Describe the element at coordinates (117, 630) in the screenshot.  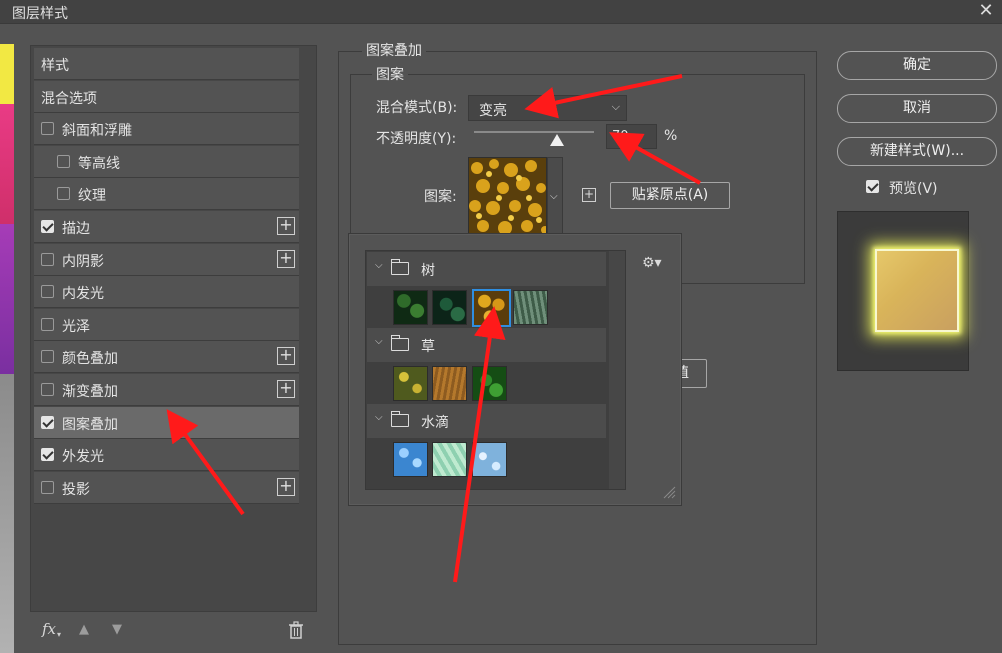
I see `move-down-icon: ▼` at that location.